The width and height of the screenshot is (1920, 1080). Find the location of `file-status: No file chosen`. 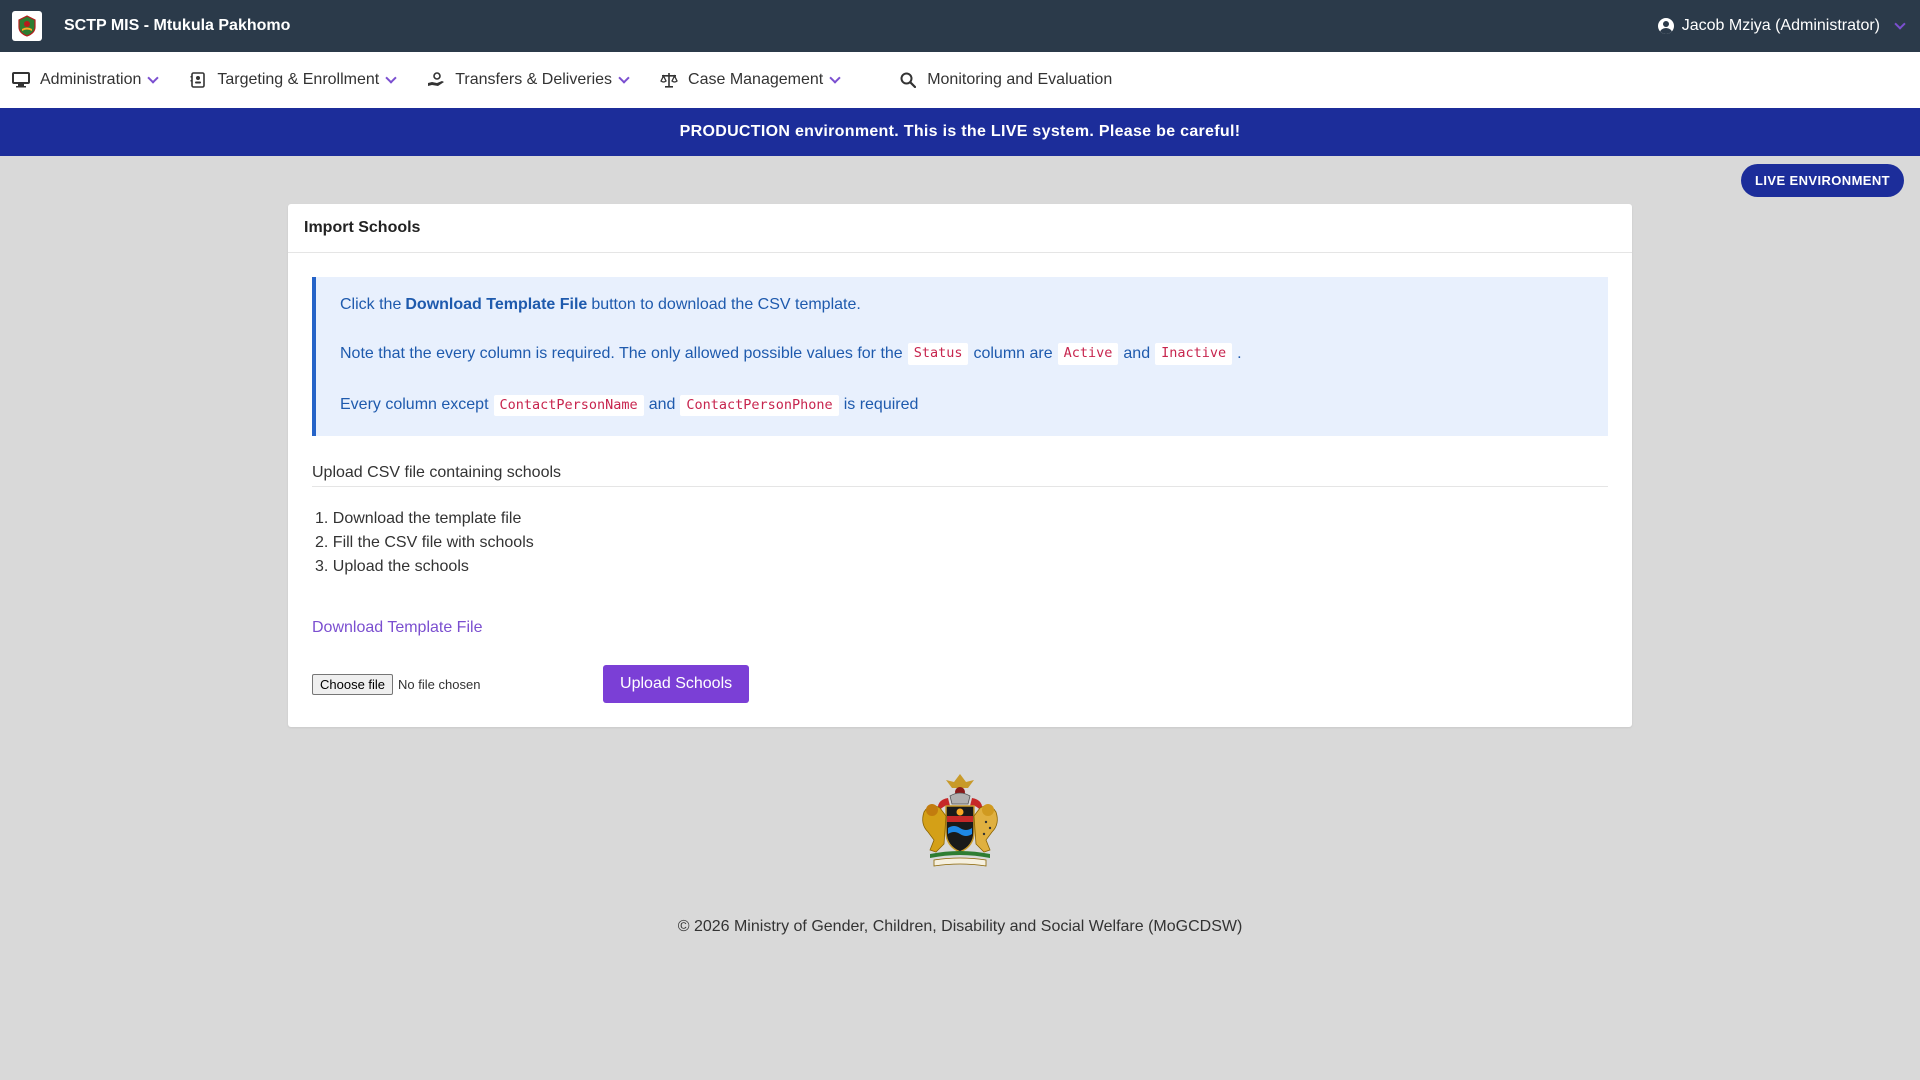

file-status: No file chosen is located at coordinates (439, 684).